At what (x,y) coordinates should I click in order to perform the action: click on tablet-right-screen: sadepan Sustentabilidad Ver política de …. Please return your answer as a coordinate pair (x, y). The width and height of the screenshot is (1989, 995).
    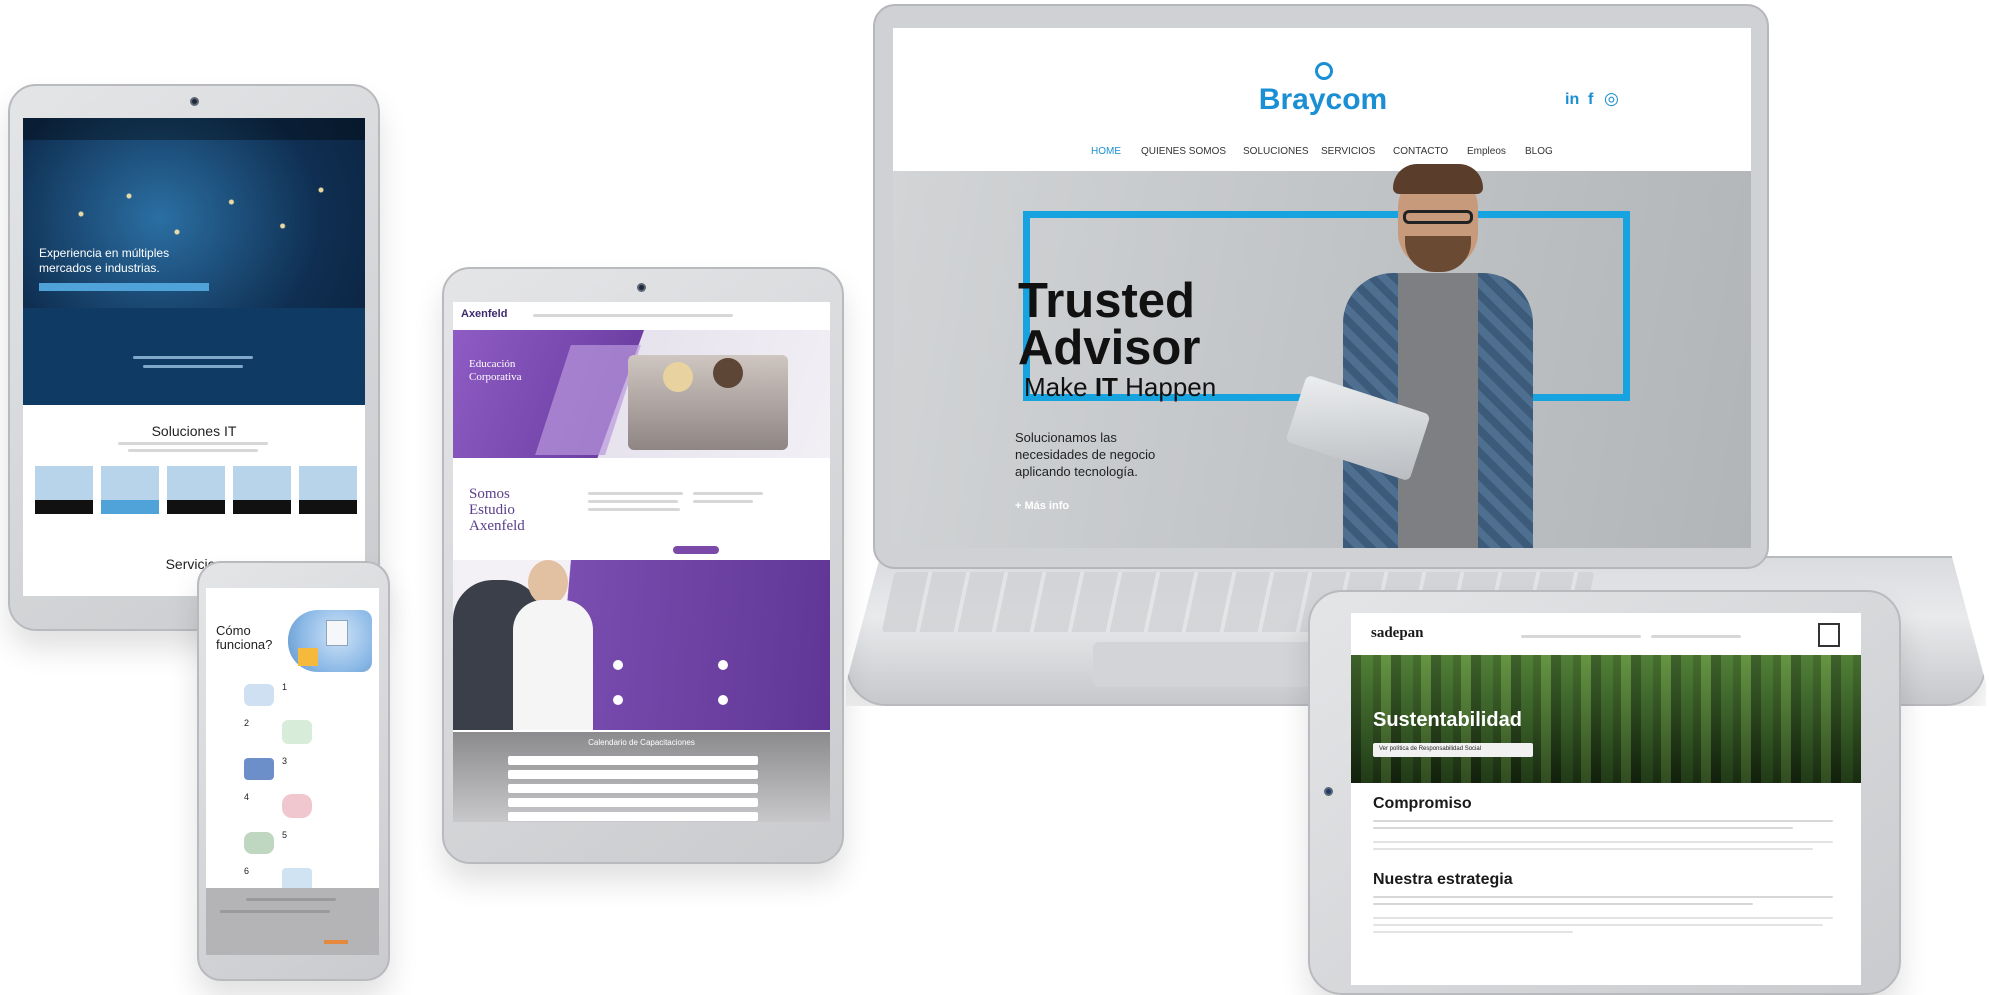
    Looking at the image, I should click on (1606, 799).